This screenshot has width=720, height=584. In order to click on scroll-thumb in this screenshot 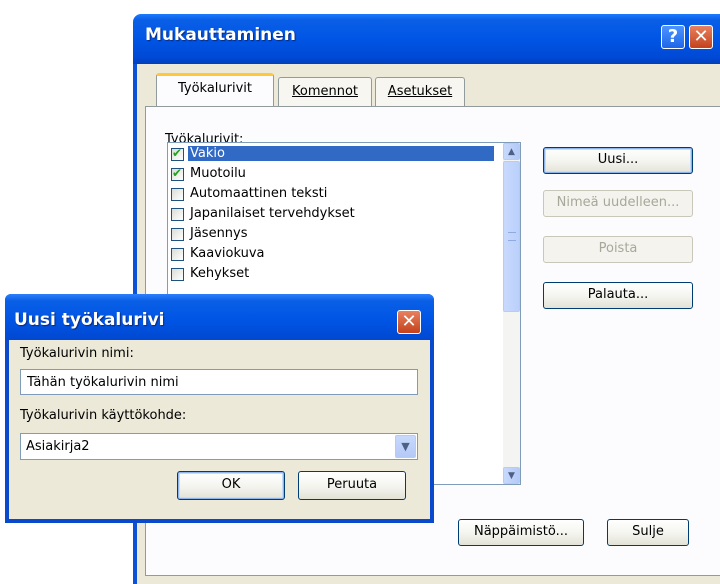, I will do `click(511, 236)`.